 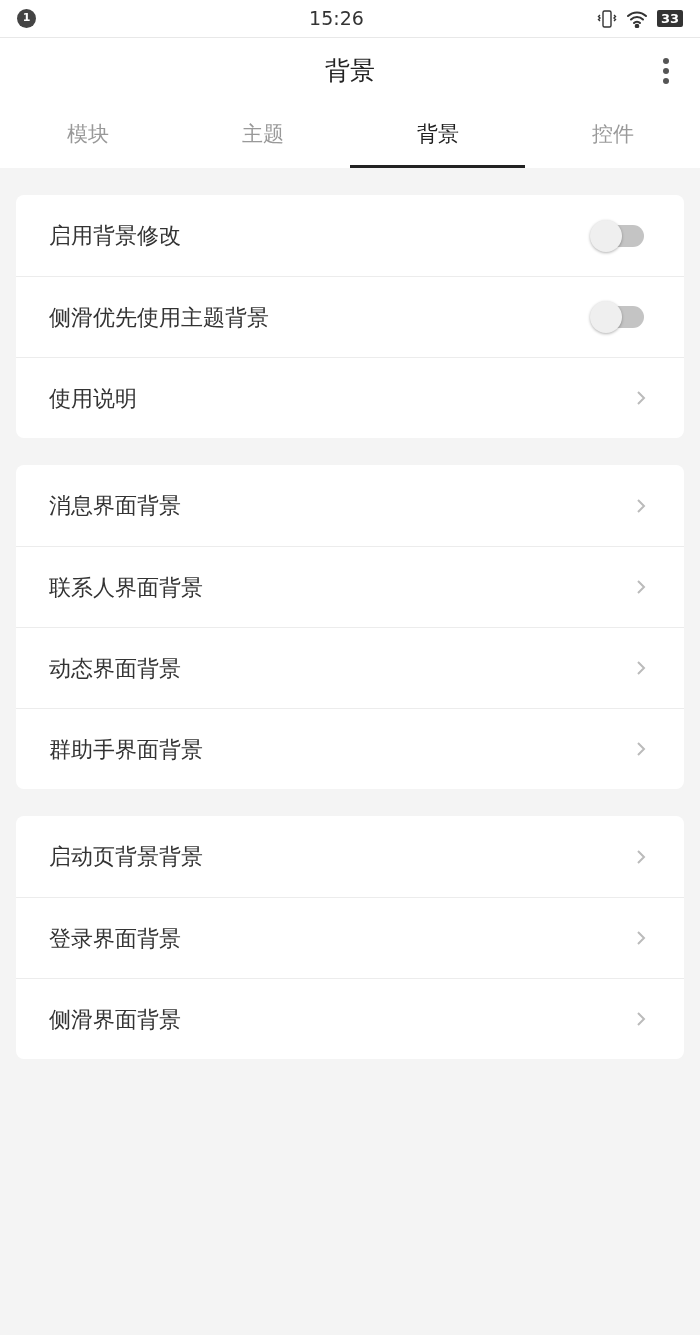 I want to click on notification-badge: 1, so click(x=26, y=18).